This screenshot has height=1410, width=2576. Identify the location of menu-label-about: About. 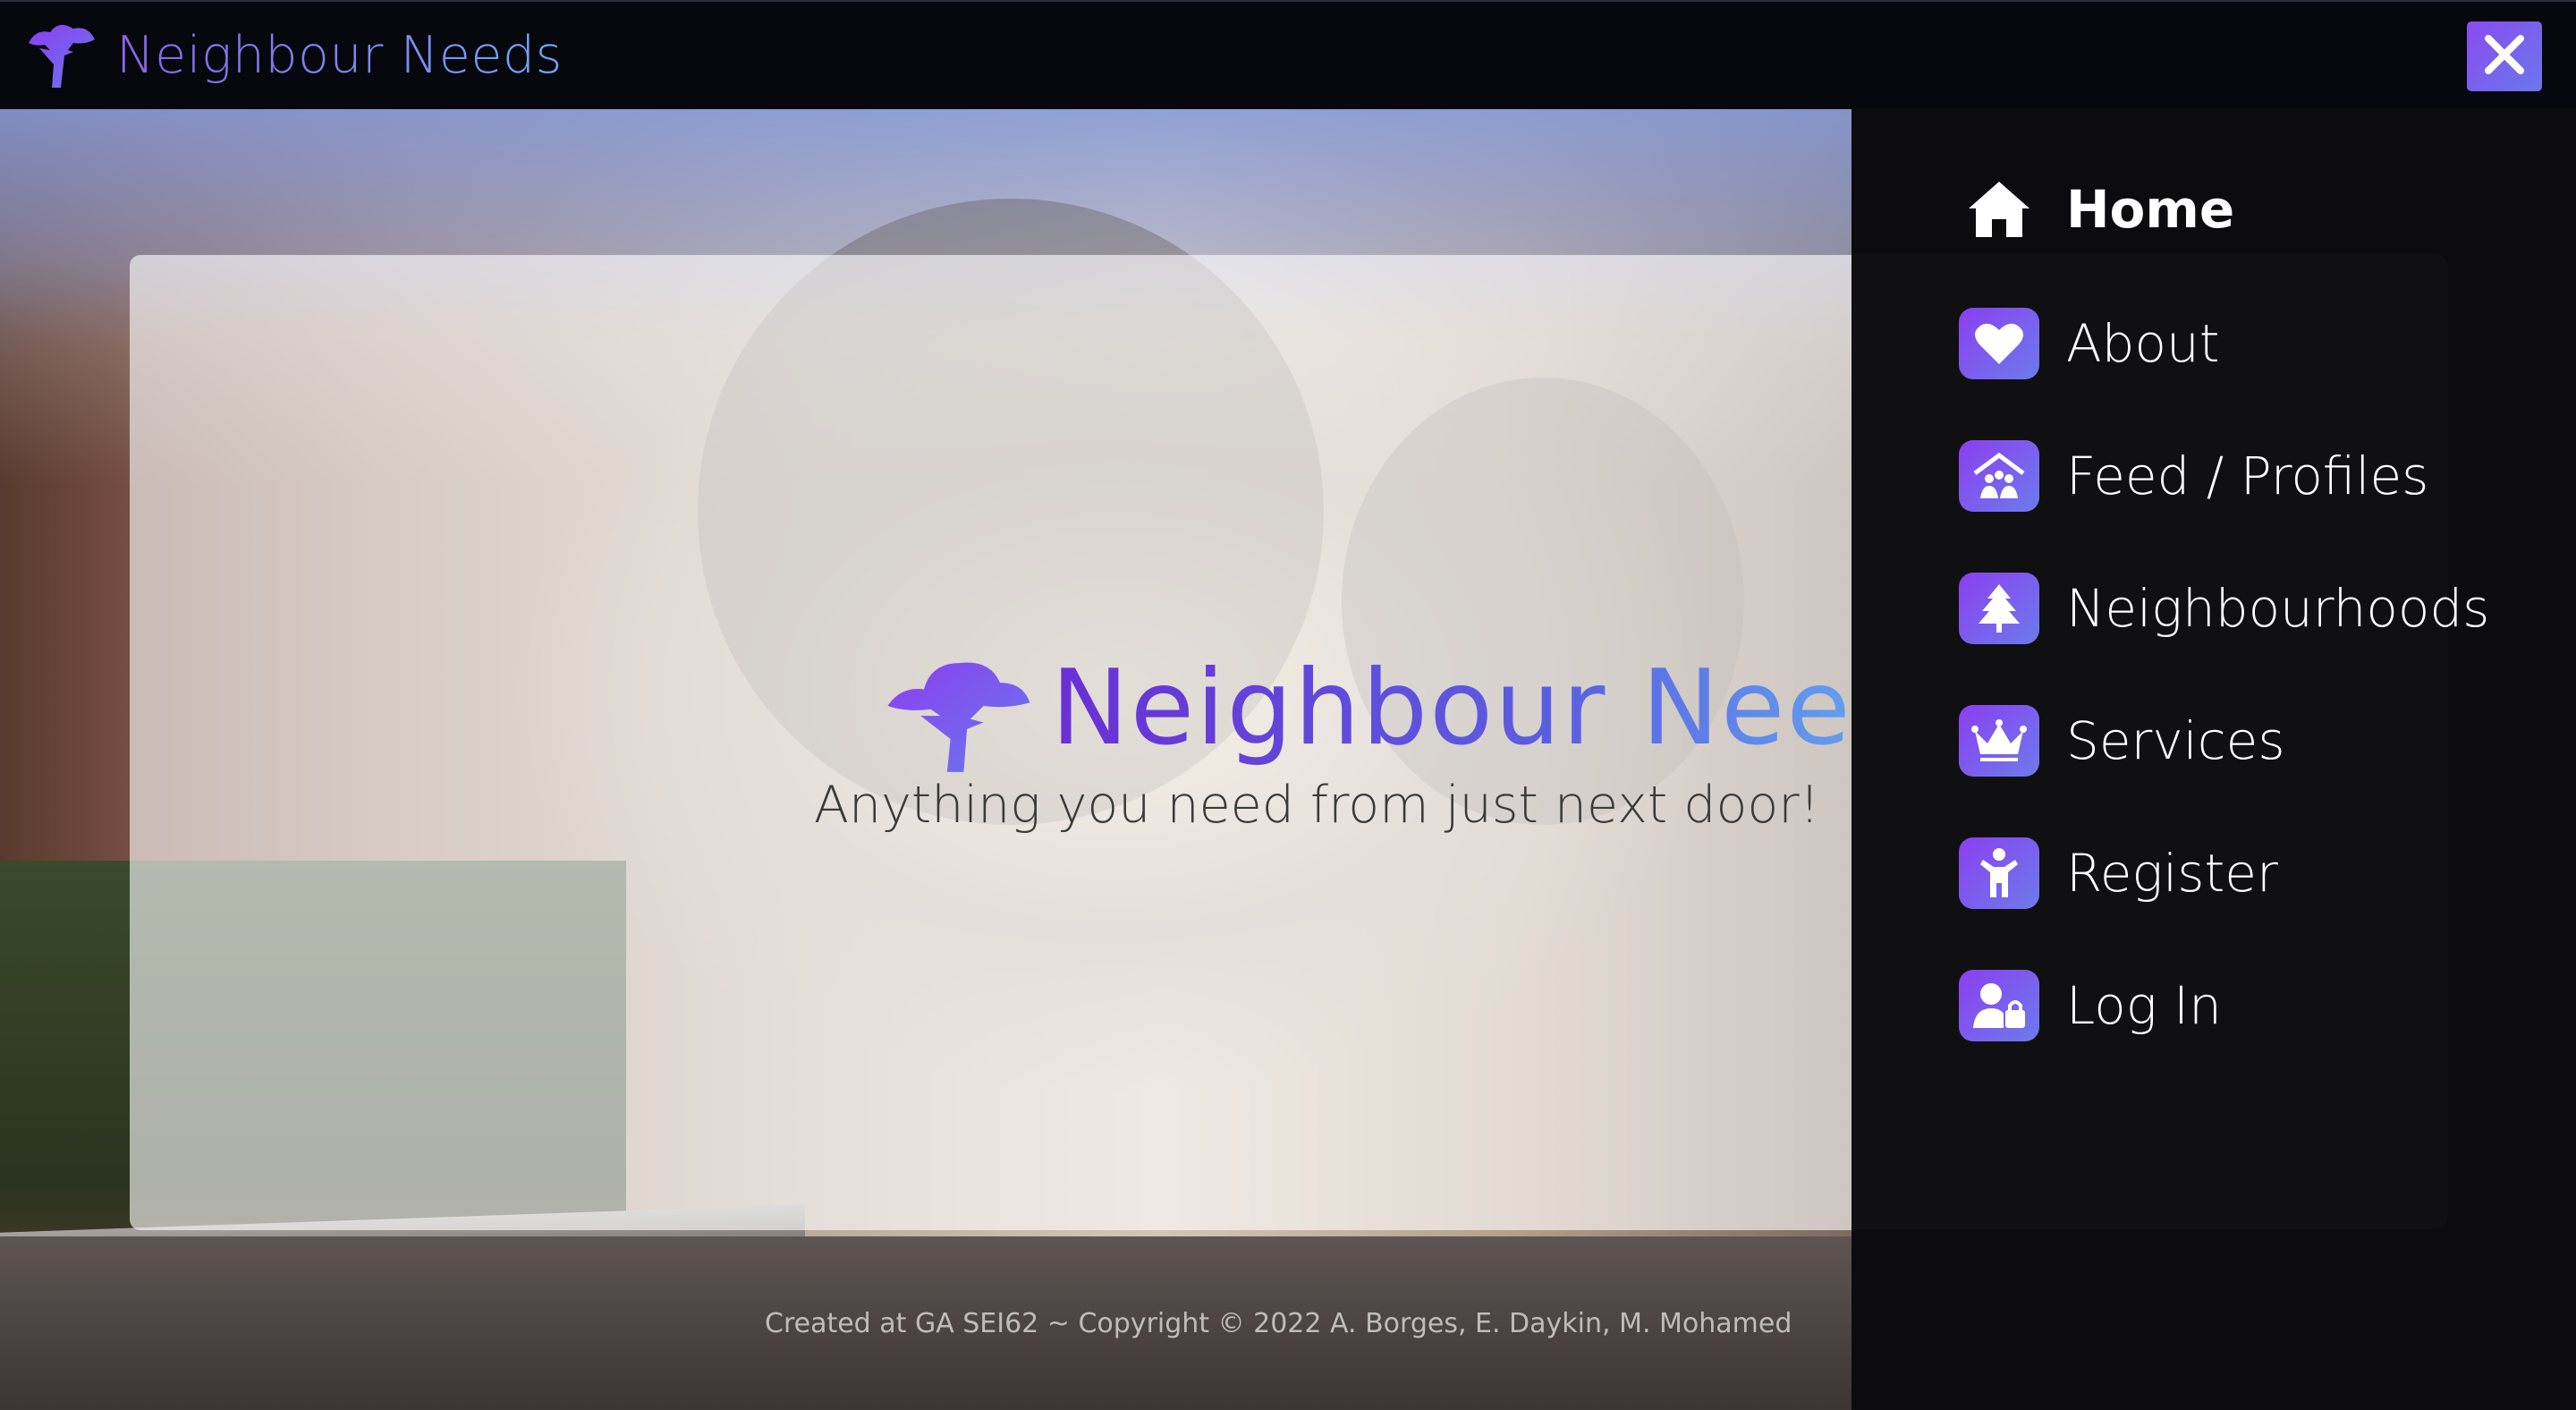
(2143, 344).